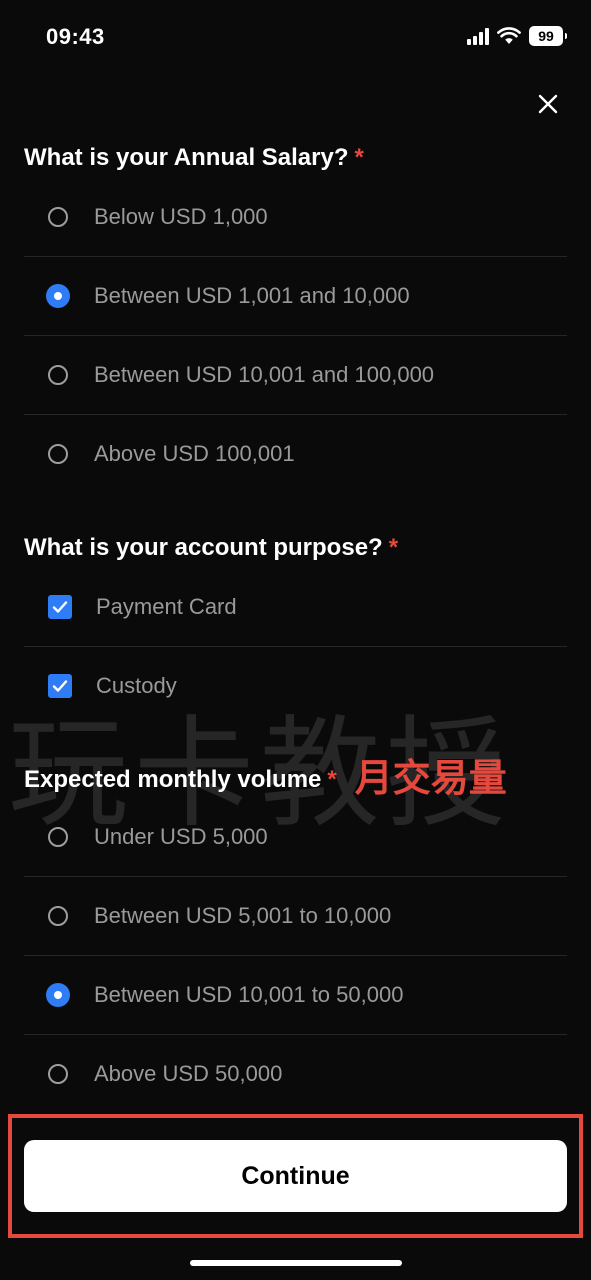  I want to click on purpose-option-payment-card: Payment Card, so click(295, 607).